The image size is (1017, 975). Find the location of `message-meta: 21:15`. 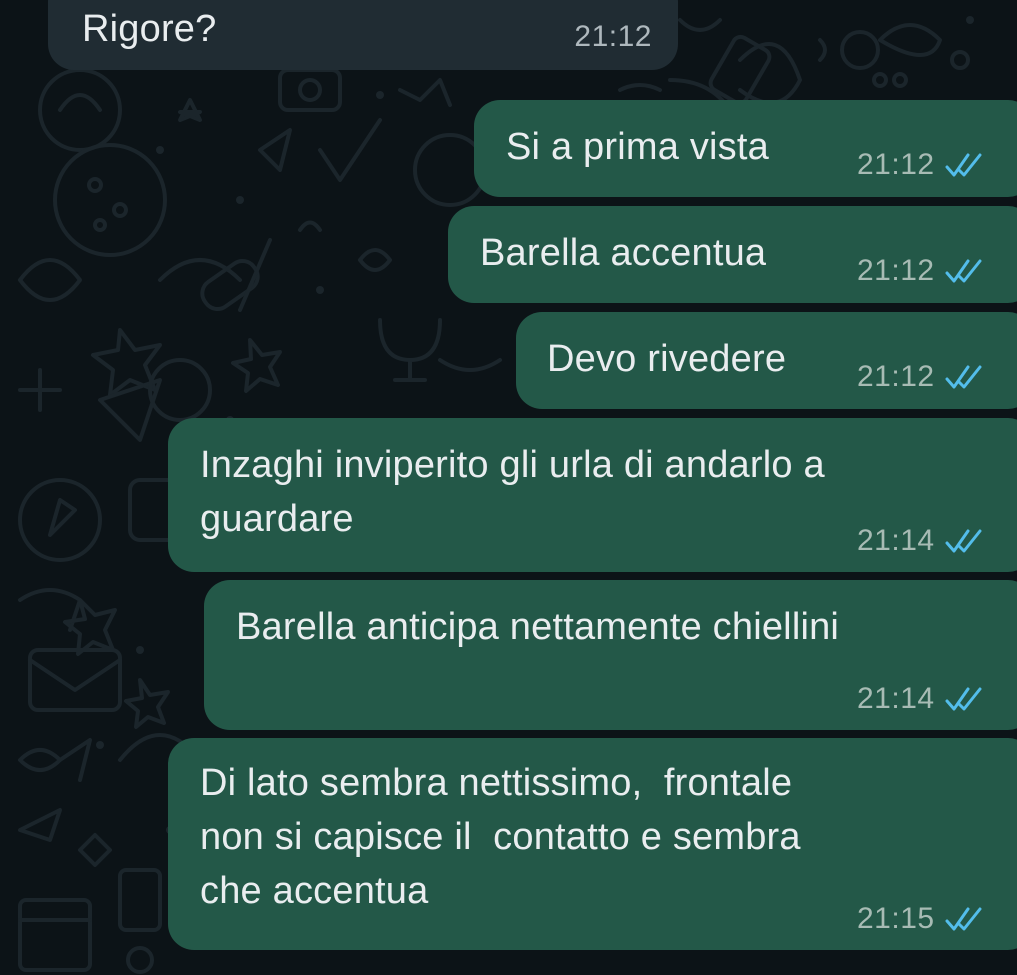

message-meta: 21:15 is located at coordinates (921, 919).